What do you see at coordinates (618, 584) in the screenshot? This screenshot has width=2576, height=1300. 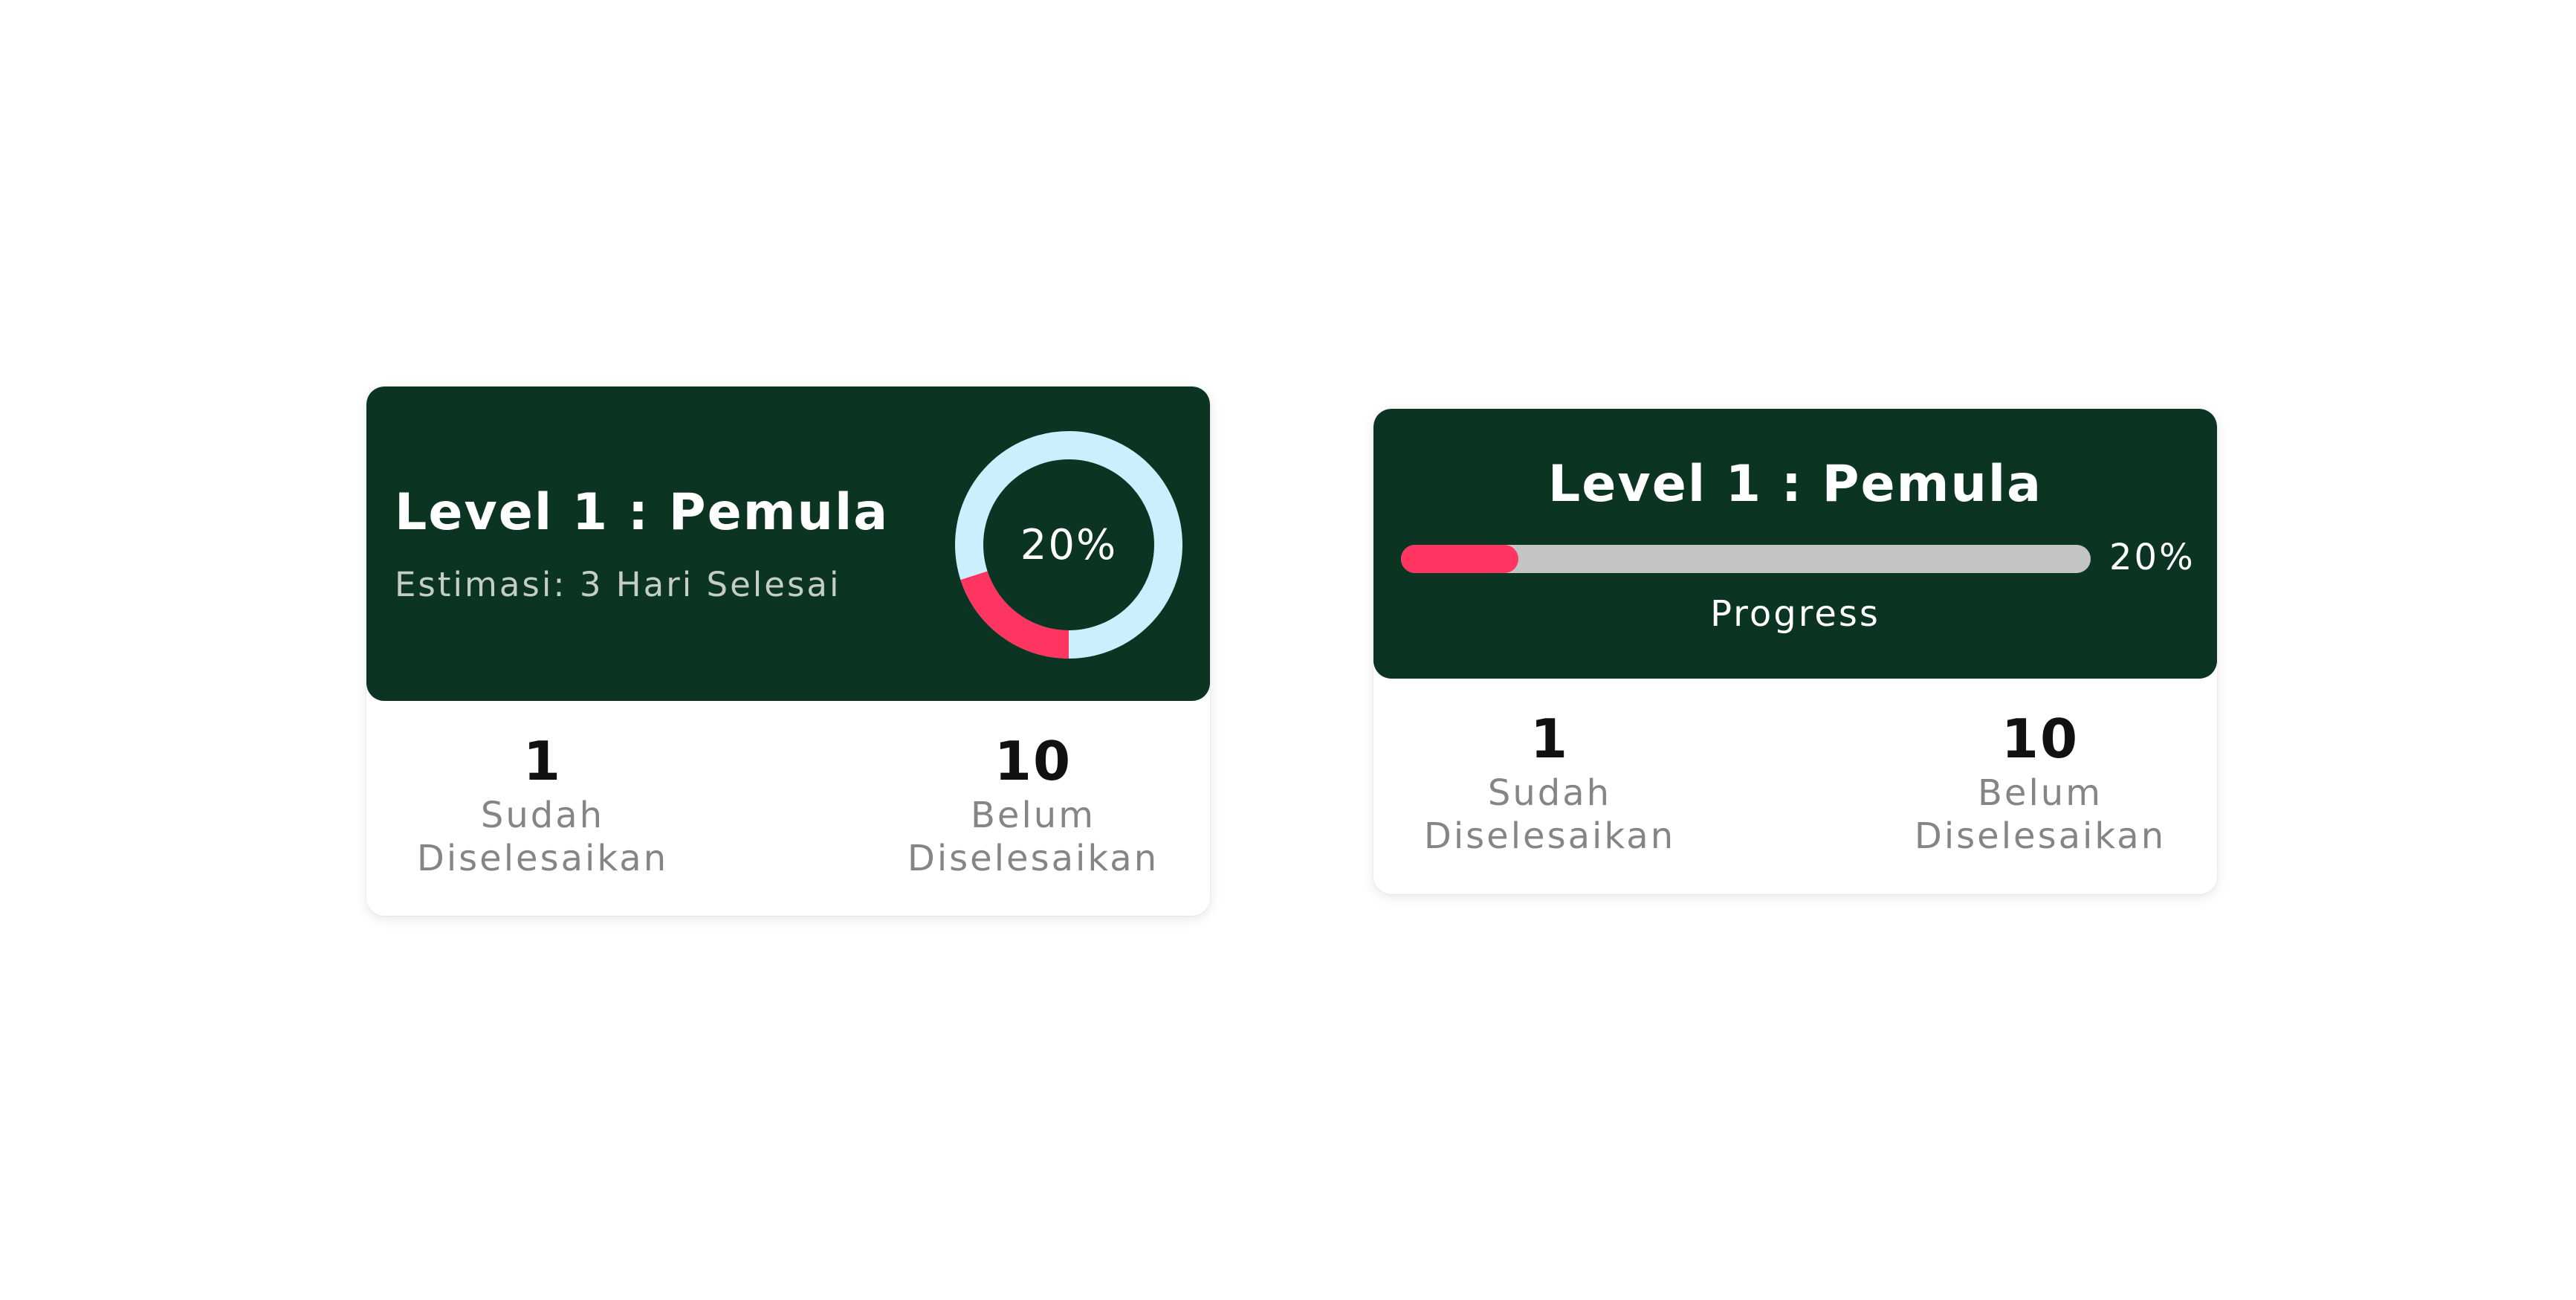 I see `estimate-text: Estimasi: 3 Hari Selesai` at bounding box center [618, 584].